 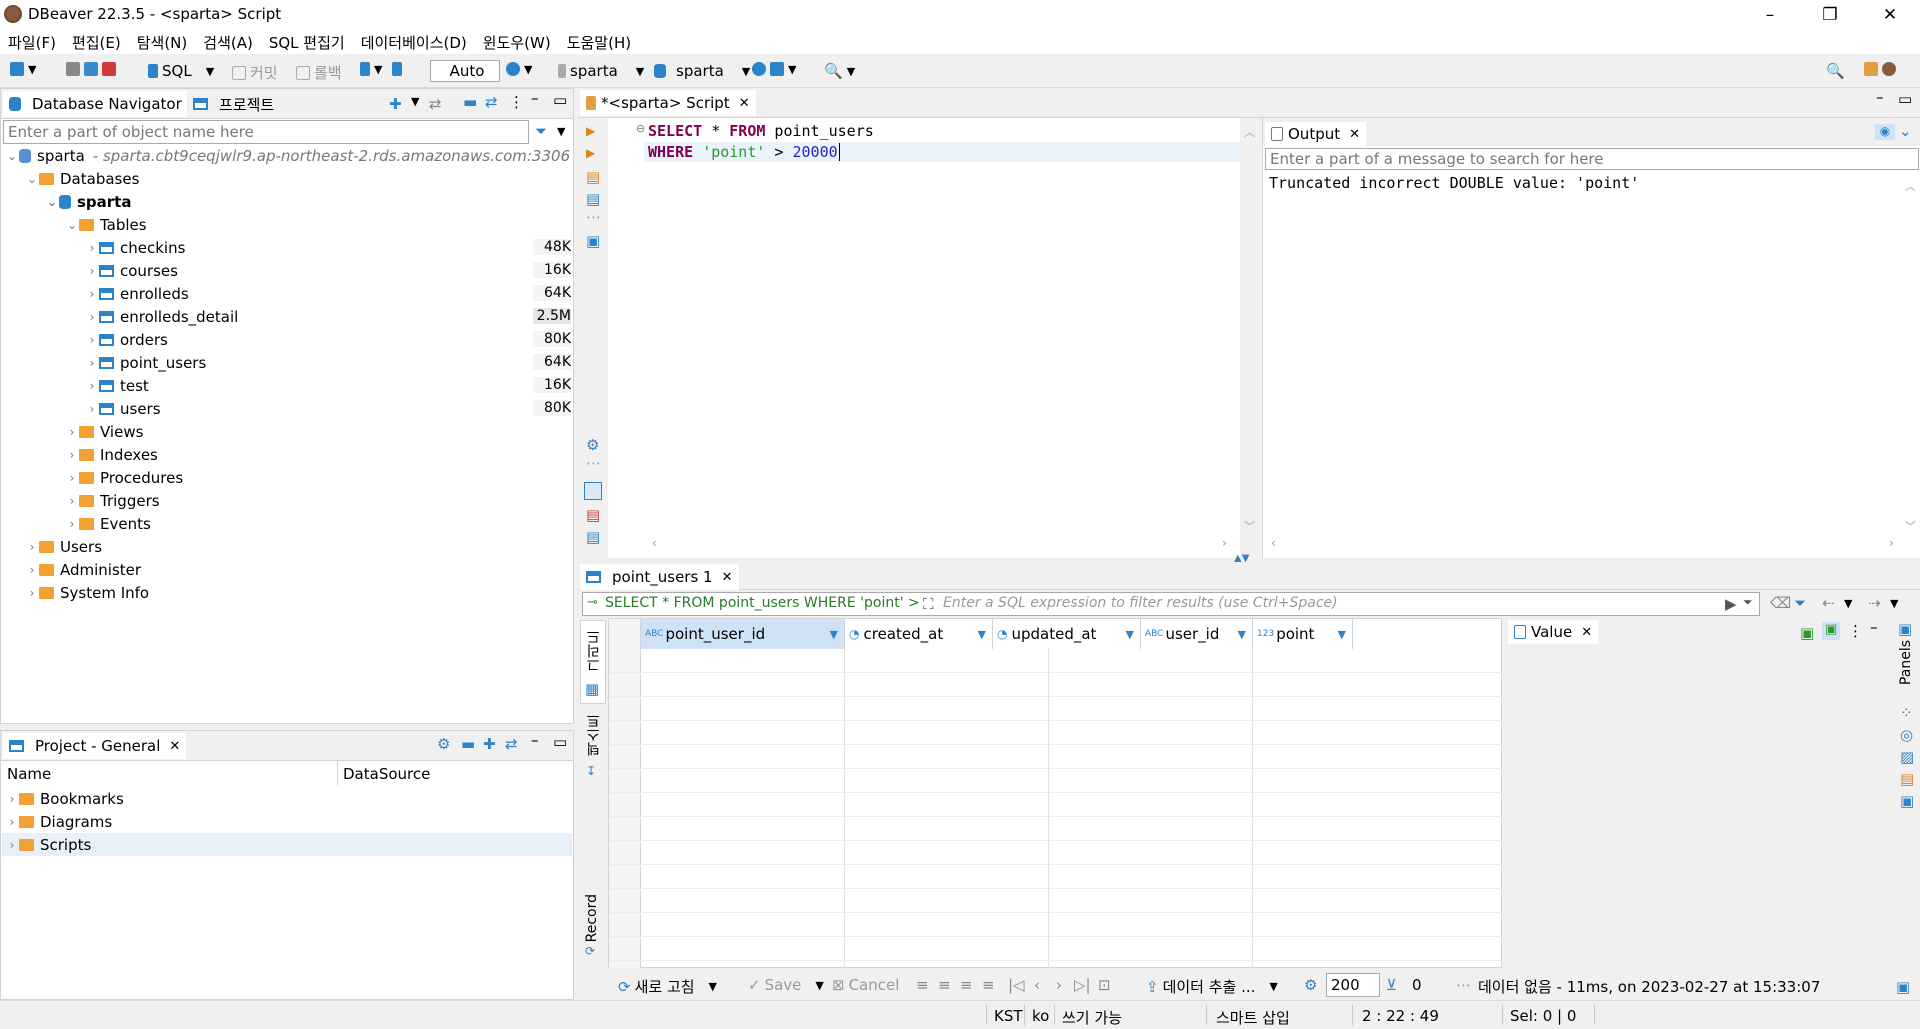 I want to click on tab-database-navigator: Database Navigator✕, so click(x=105, y=104).